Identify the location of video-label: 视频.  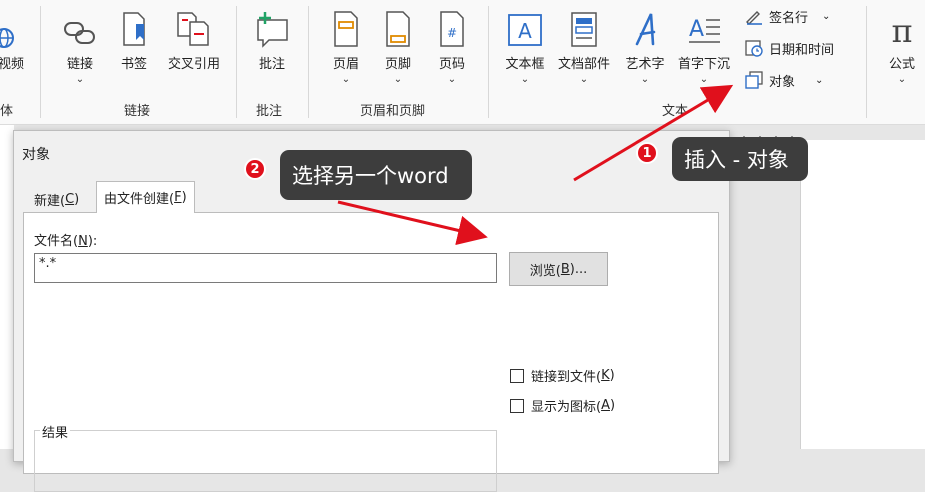
(12, 64).